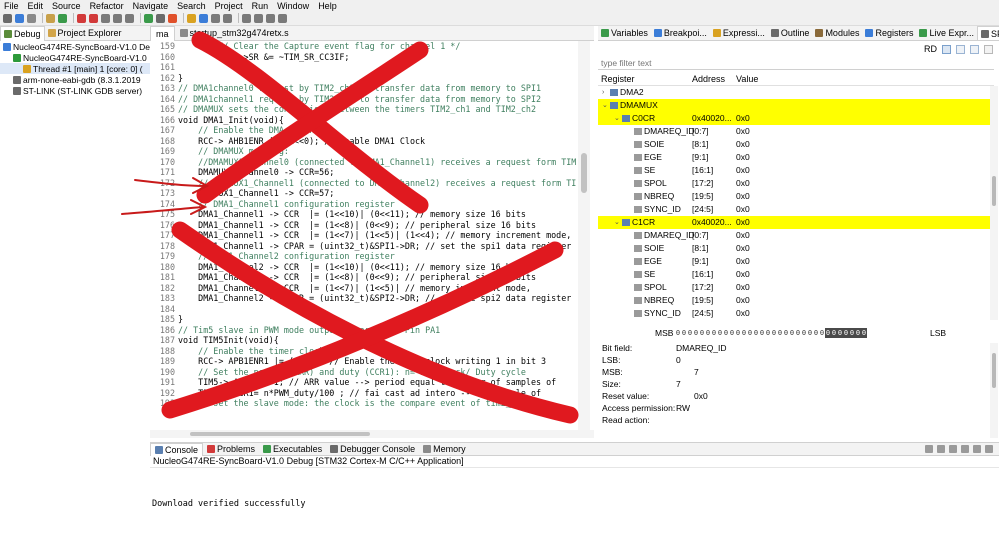 The width and height of the screenshot is (999, 548). I want to click on menu-source: Source, so click(66, 6).